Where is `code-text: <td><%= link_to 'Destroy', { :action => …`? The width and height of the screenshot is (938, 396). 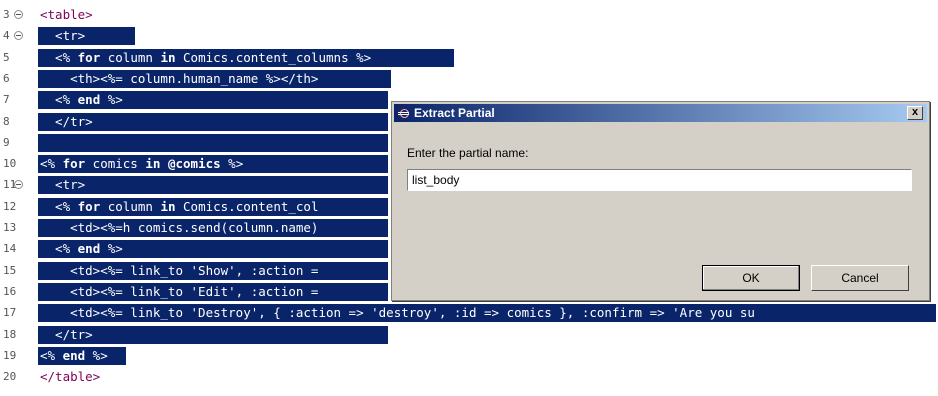 code-text: <td><%= link_to 'Destroy', { :action => … is located at coordinates (397, 313).